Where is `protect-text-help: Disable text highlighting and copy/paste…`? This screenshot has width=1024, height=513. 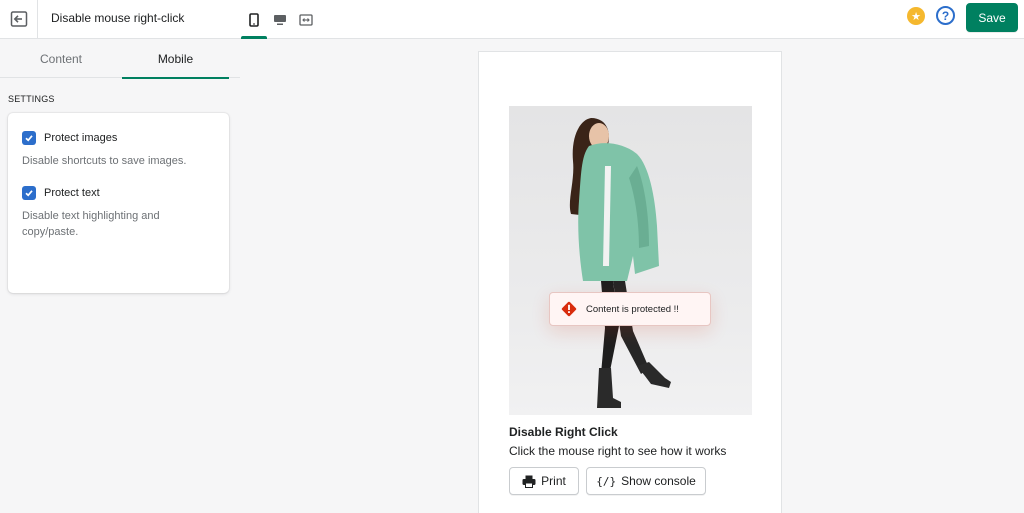
protect-text-help: Disable text highlighting and copy/paste… is located at coordinates (91, 224).